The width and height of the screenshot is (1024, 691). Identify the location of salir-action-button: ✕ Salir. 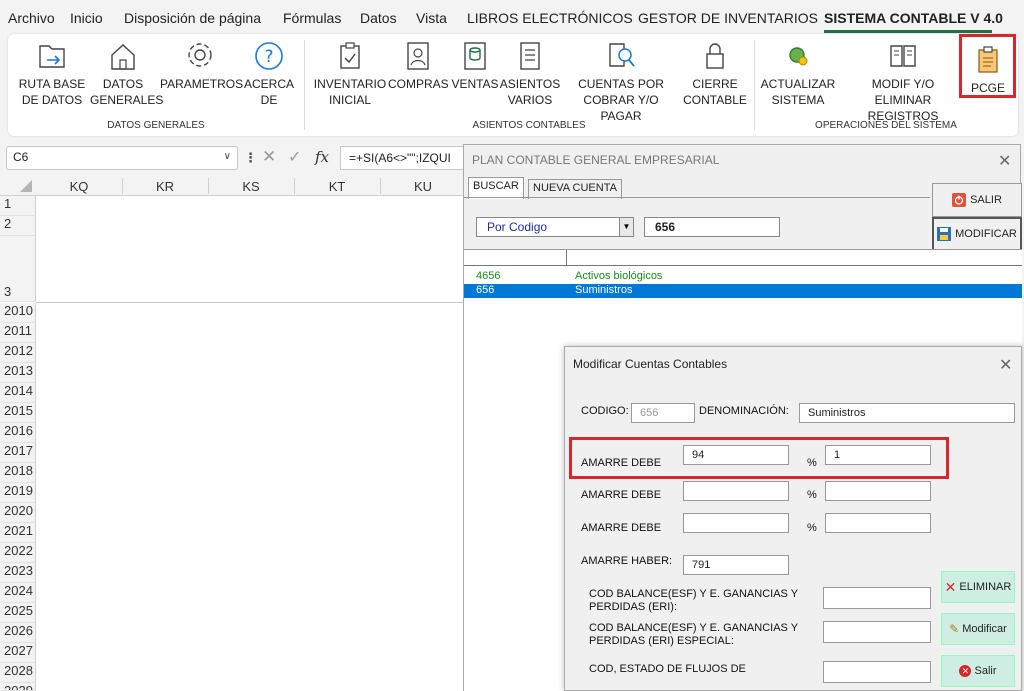
(978, 671).